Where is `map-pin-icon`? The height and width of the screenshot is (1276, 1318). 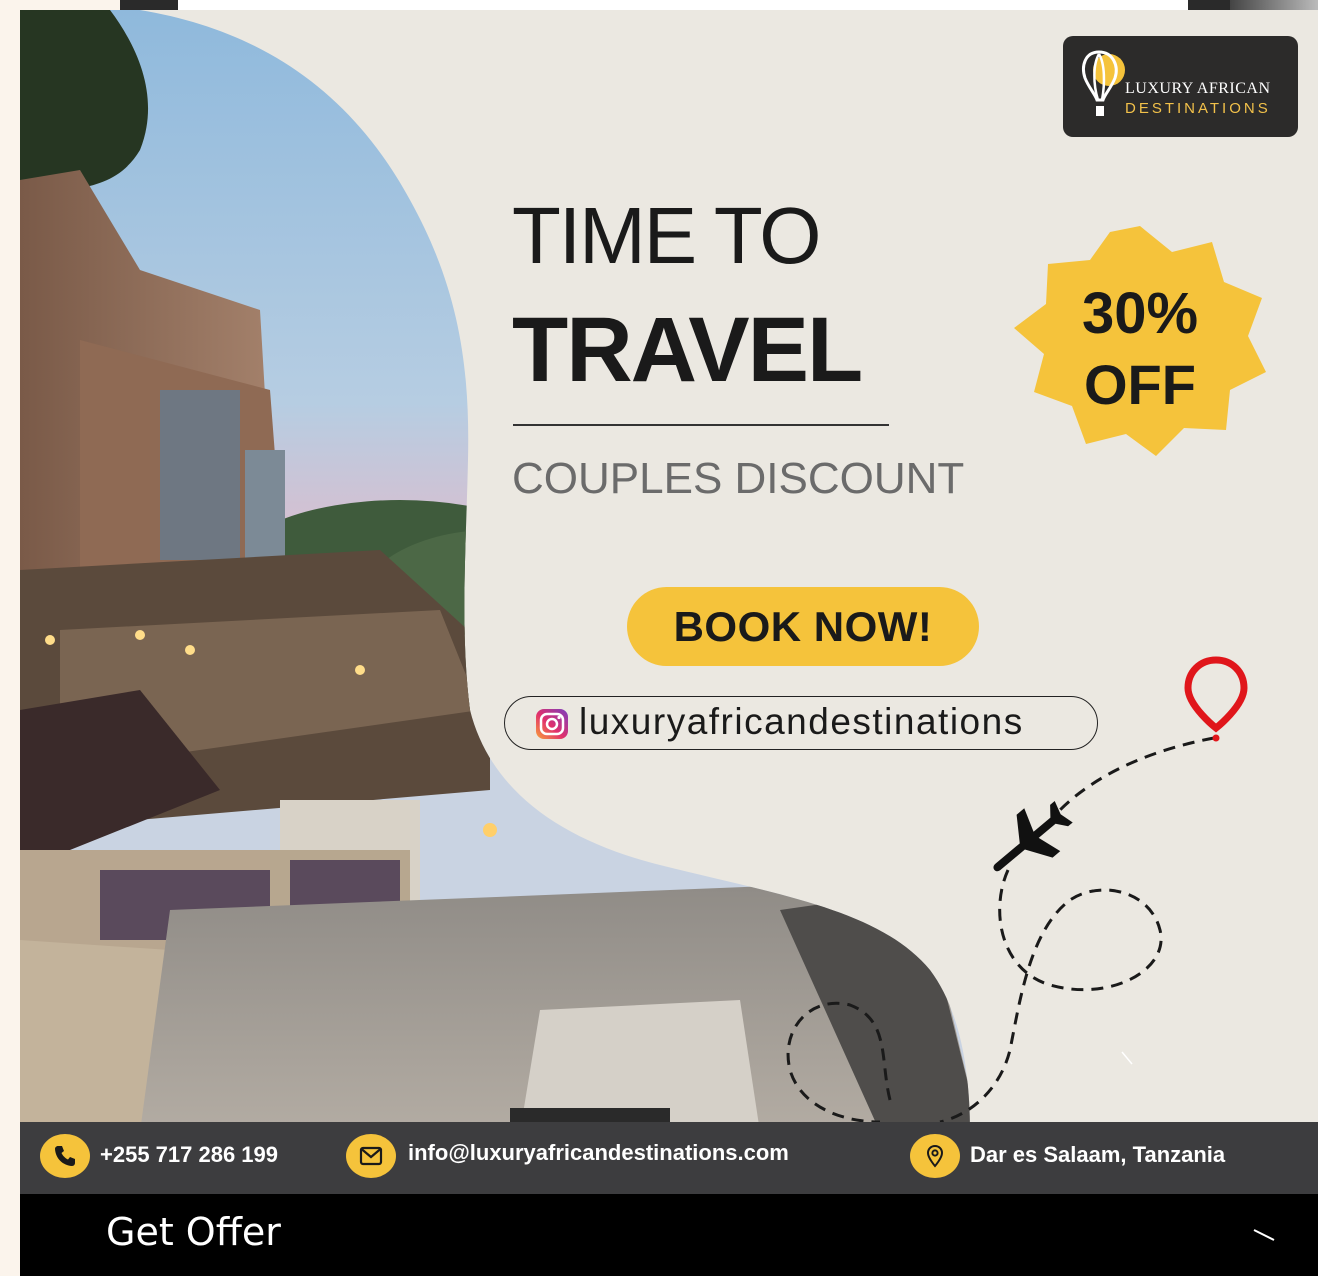
map-pin-icon is located at coordinates (935, 1156).